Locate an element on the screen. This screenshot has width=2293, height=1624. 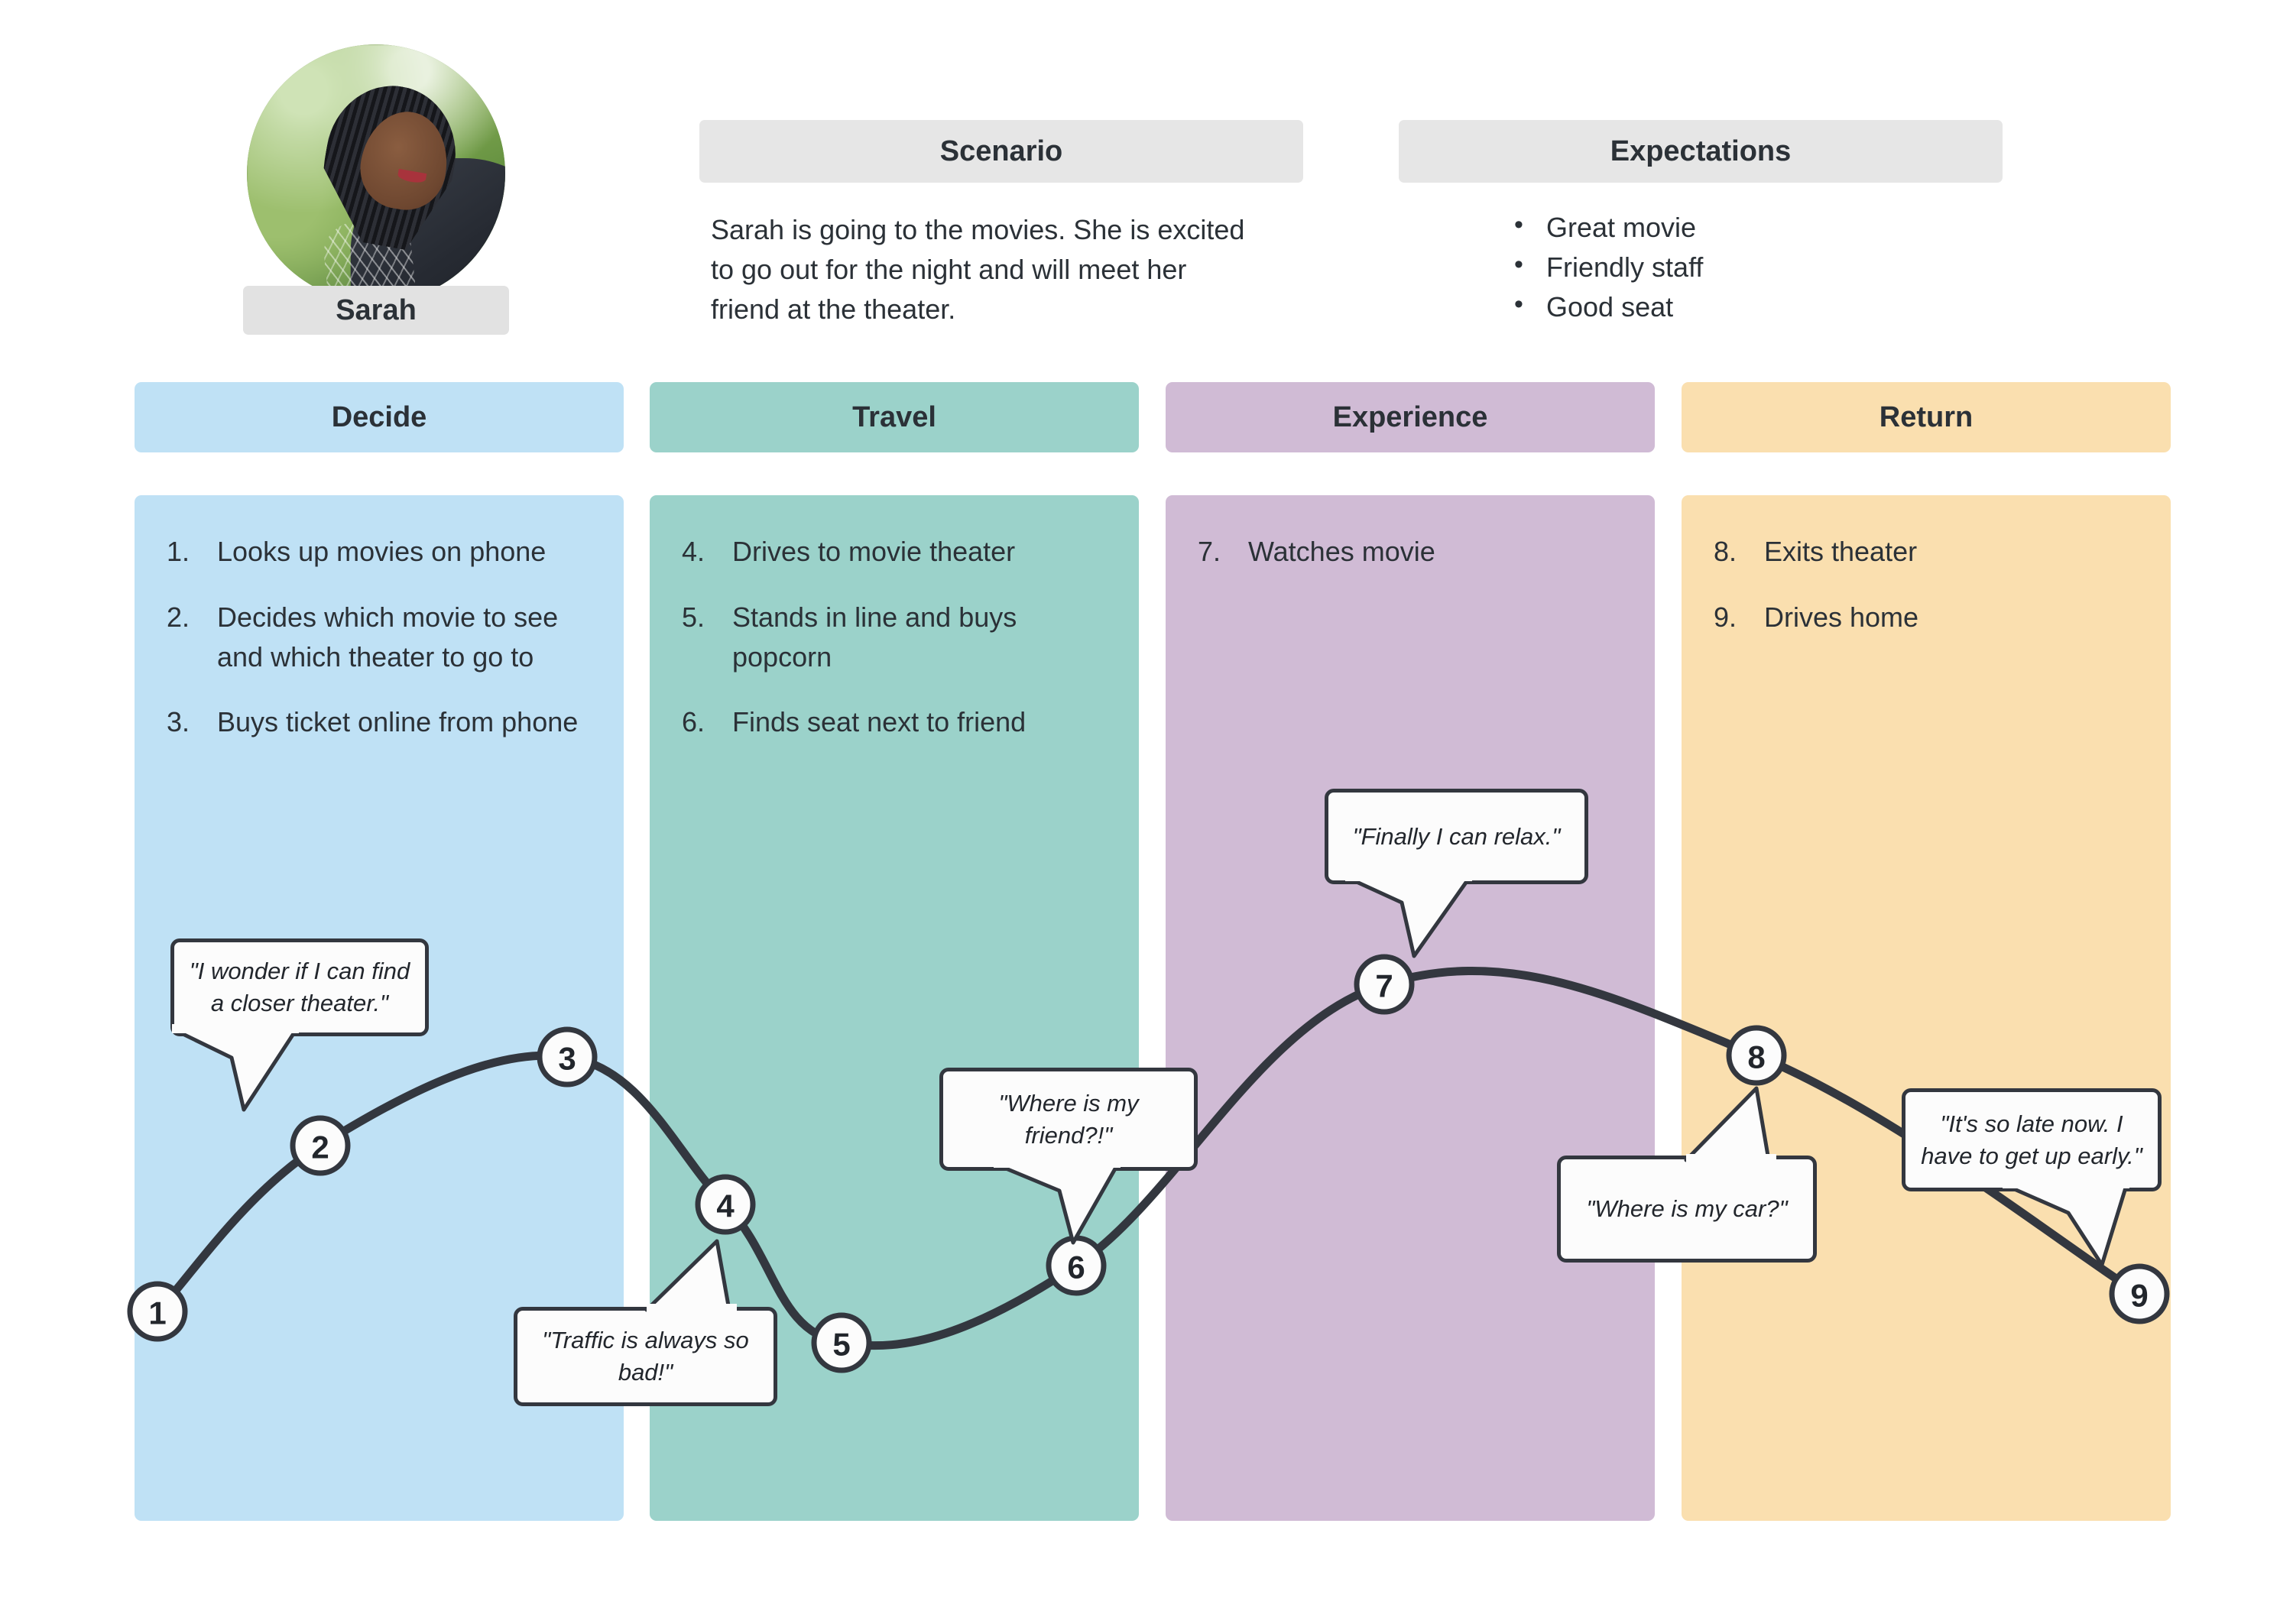
step-number: 6. is located at coordinates (693, 722).